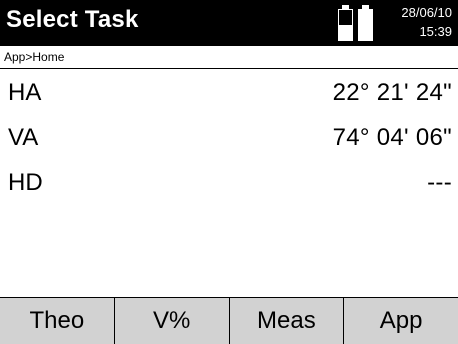 This screenshot has width=458, height=344. Describe the element at coordinates (229, 91) in the screenshot. I see `measurement-row-ha: HA 22° 21' 24"` at that location.